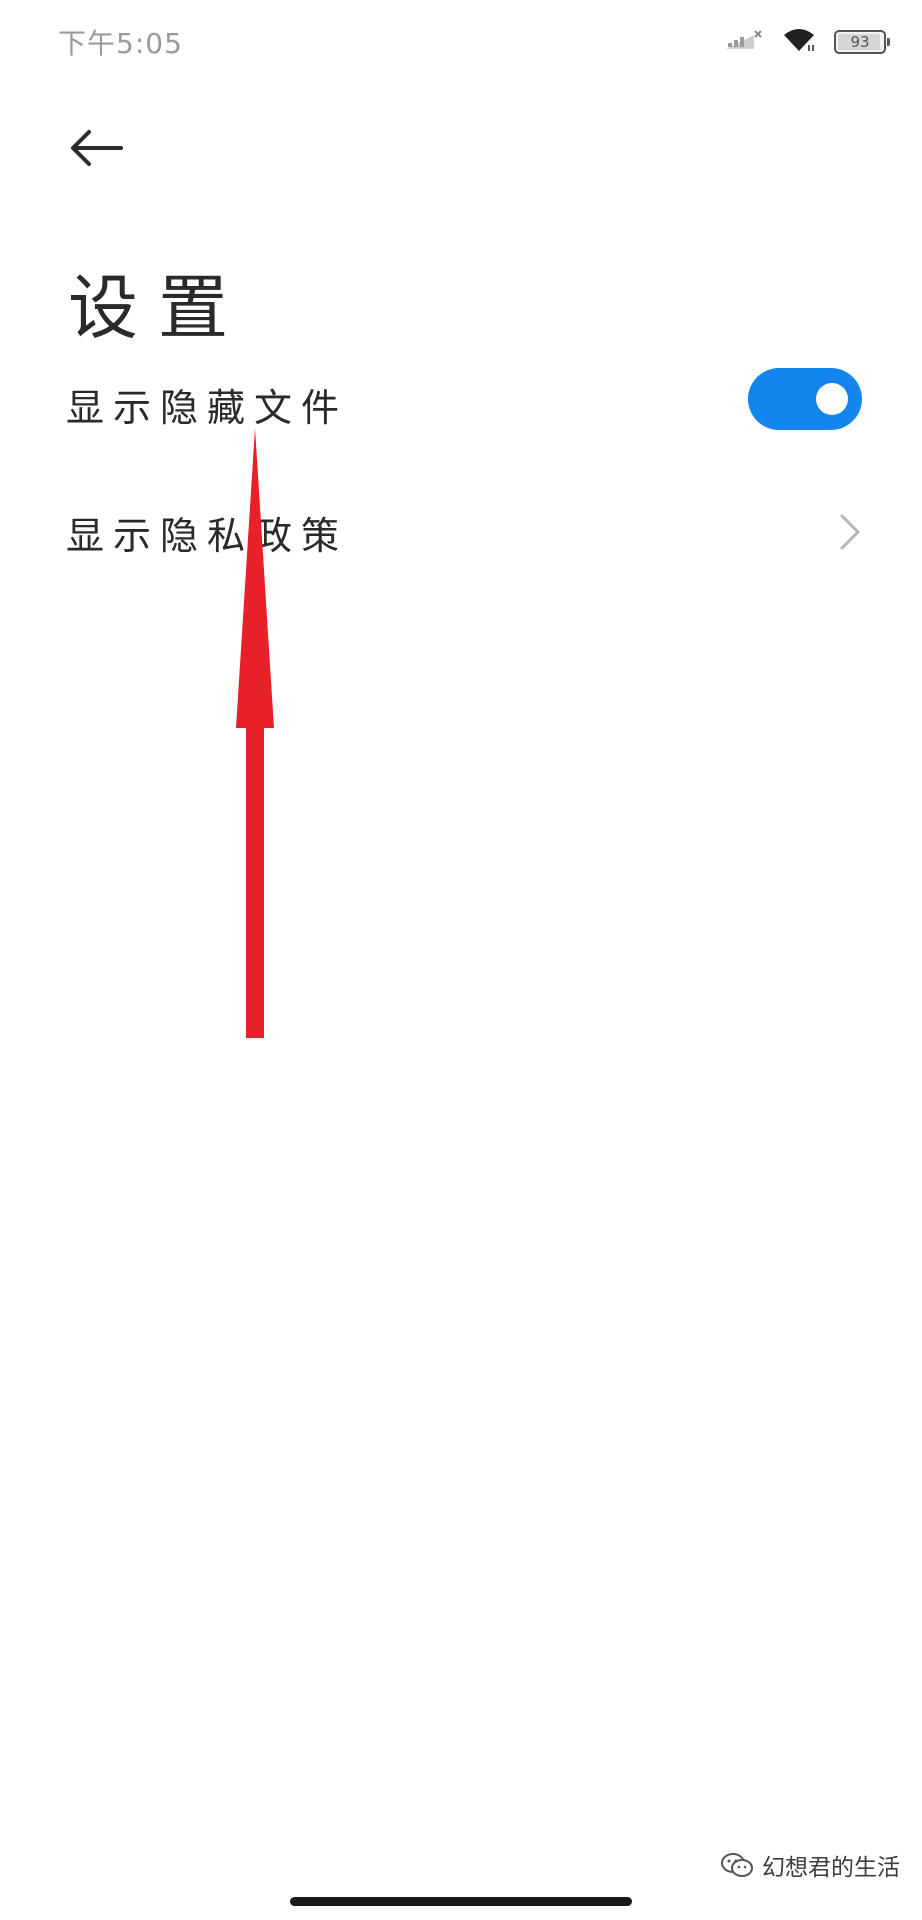 This screenshot has width=922, height=1920. Describe the element at coordinates (461, 404) in the screenshot. I see `setting-show-hidden-files: 显示隐藏文件` at that location.